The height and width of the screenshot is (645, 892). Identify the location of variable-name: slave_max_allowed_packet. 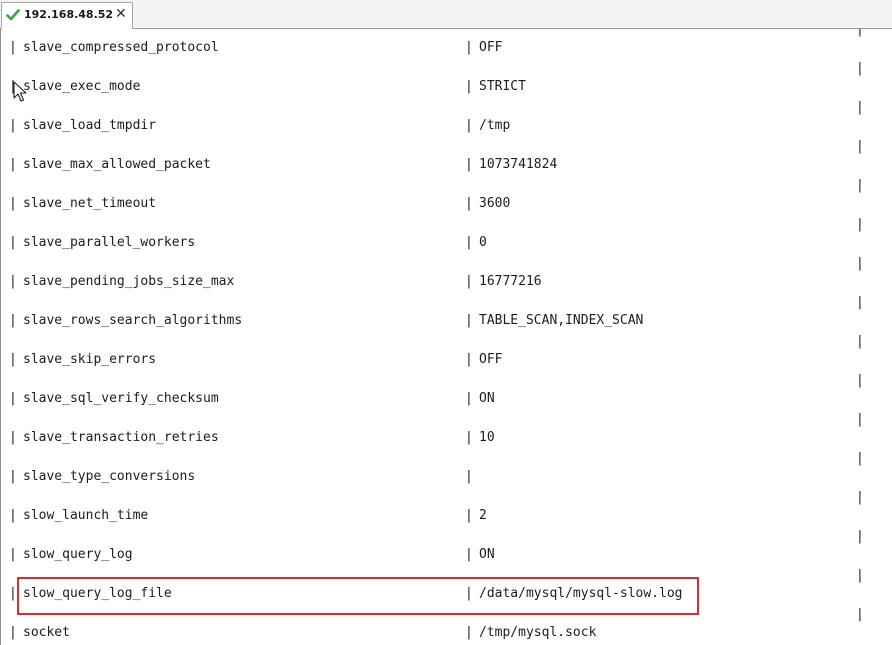
(117, 164).